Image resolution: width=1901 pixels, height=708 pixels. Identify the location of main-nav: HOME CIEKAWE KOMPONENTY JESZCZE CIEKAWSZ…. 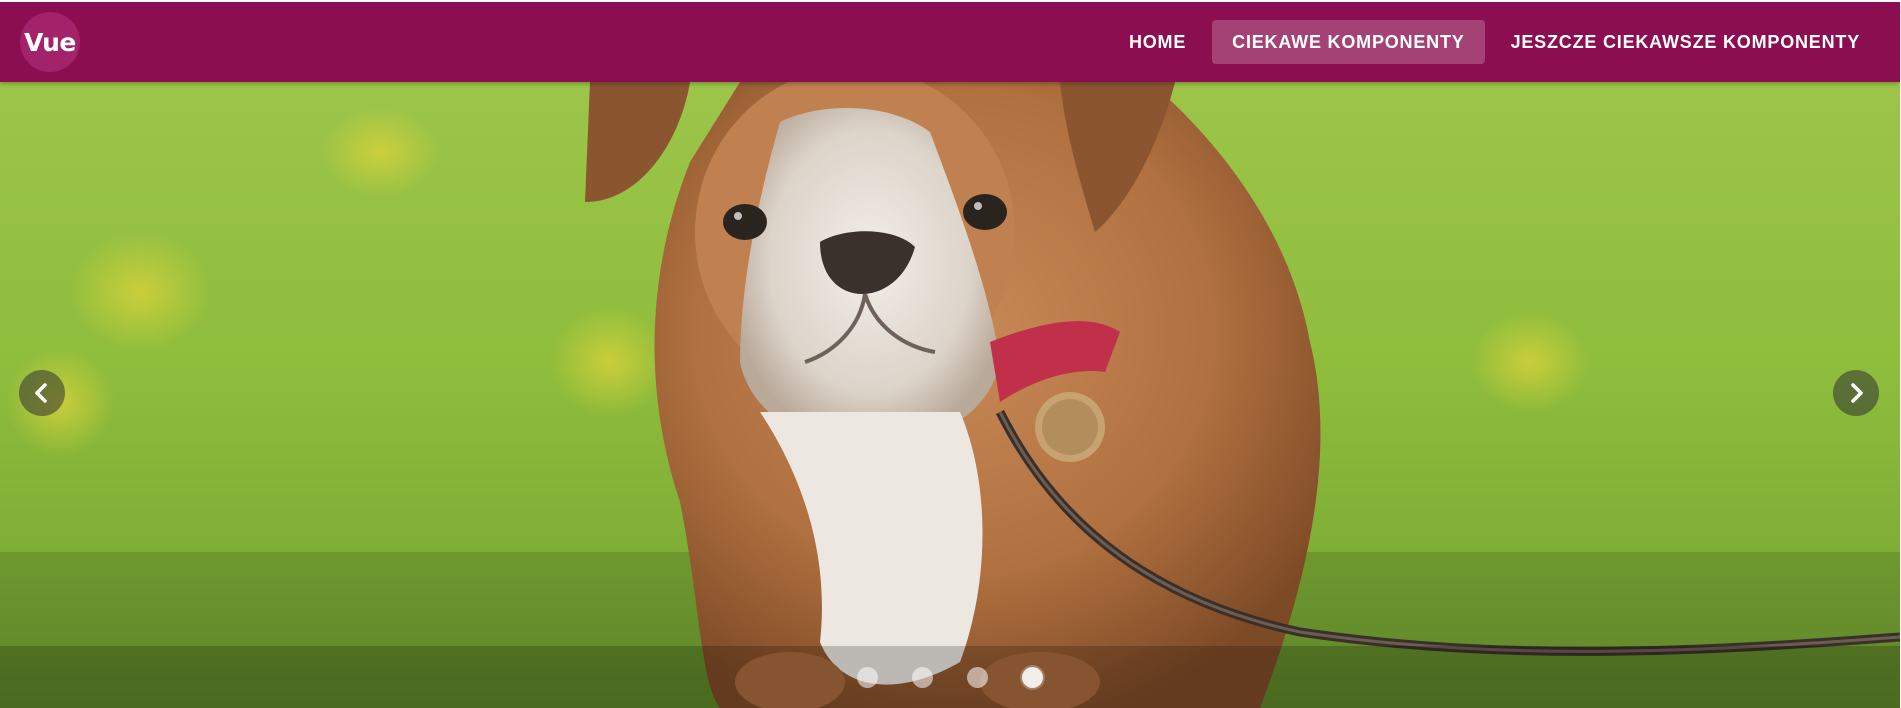
(1494, 42).